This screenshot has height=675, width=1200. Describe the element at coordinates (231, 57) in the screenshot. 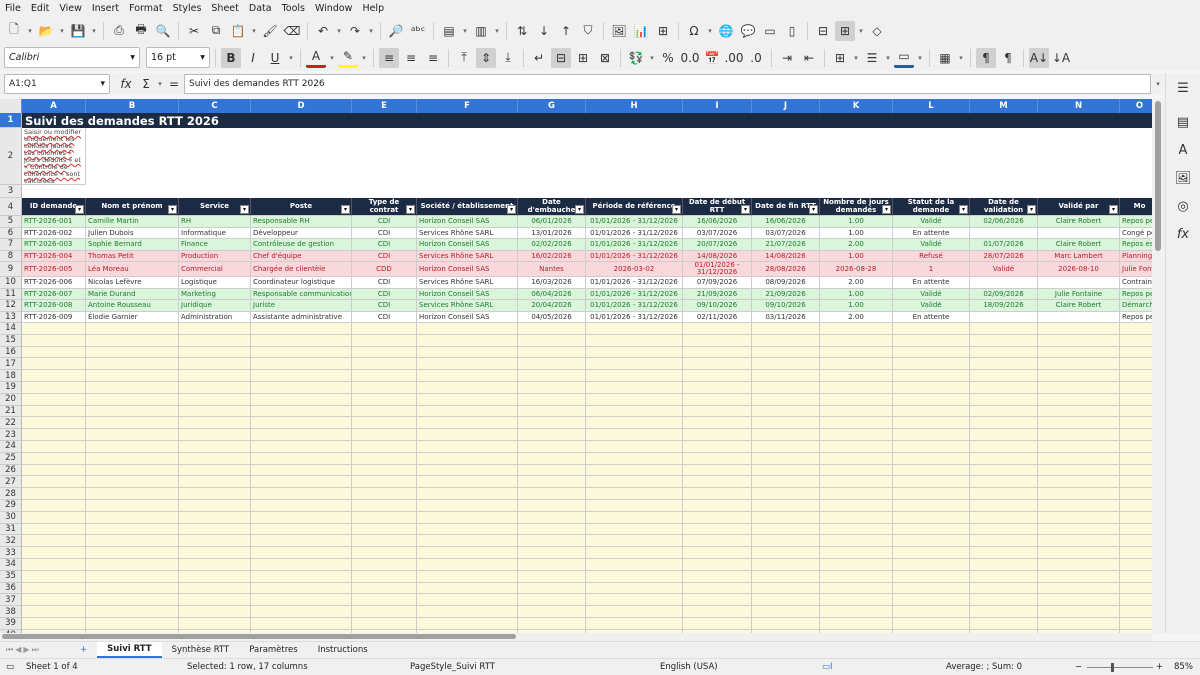

I see `bold-icon: B` at that location.